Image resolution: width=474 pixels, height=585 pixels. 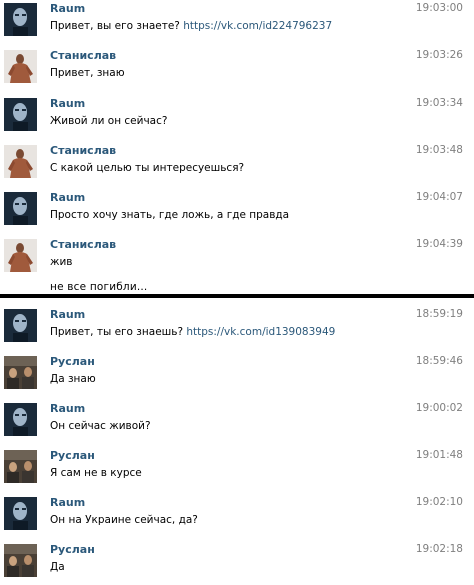 What do you see at coordinates (87, 73) in the screenshot?
I see `message-text: Привет, знаю` at bounding box center [87, 73].